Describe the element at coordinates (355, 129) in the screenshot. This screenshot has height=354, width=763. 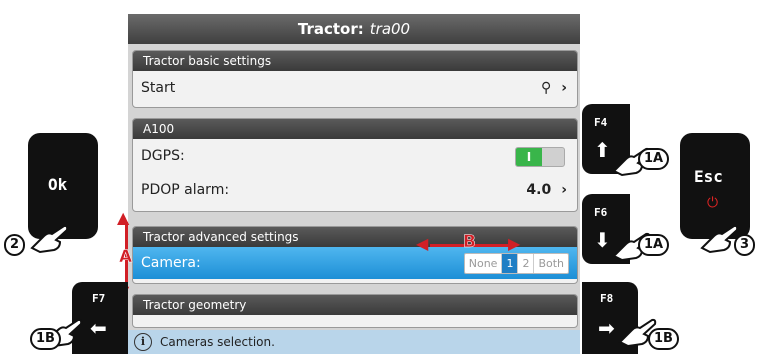
I see `panel-header: A100` at that location.